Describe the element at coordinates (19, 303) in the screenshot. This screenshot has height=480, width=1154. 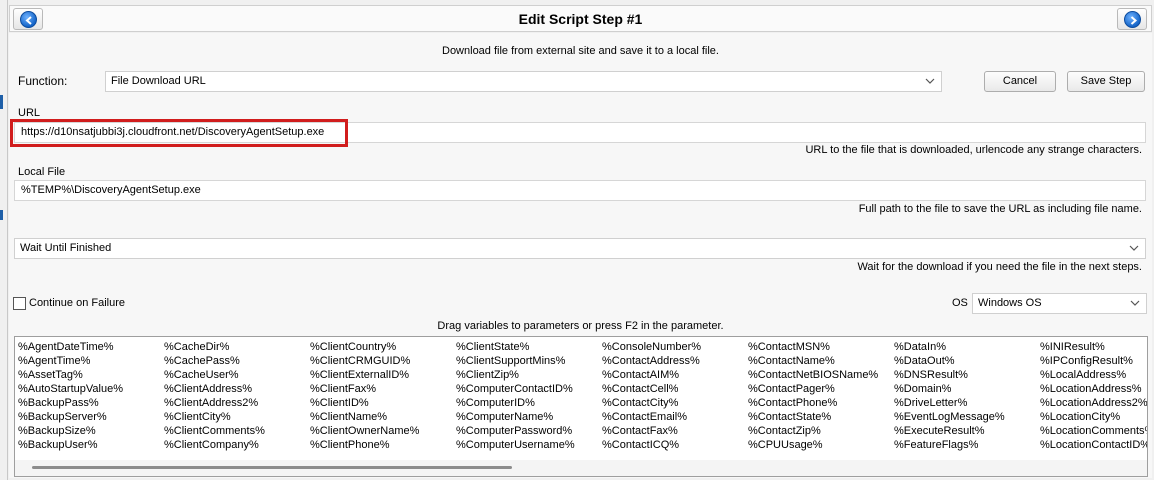
I see `continue-on-failure-checkbox` at that location.